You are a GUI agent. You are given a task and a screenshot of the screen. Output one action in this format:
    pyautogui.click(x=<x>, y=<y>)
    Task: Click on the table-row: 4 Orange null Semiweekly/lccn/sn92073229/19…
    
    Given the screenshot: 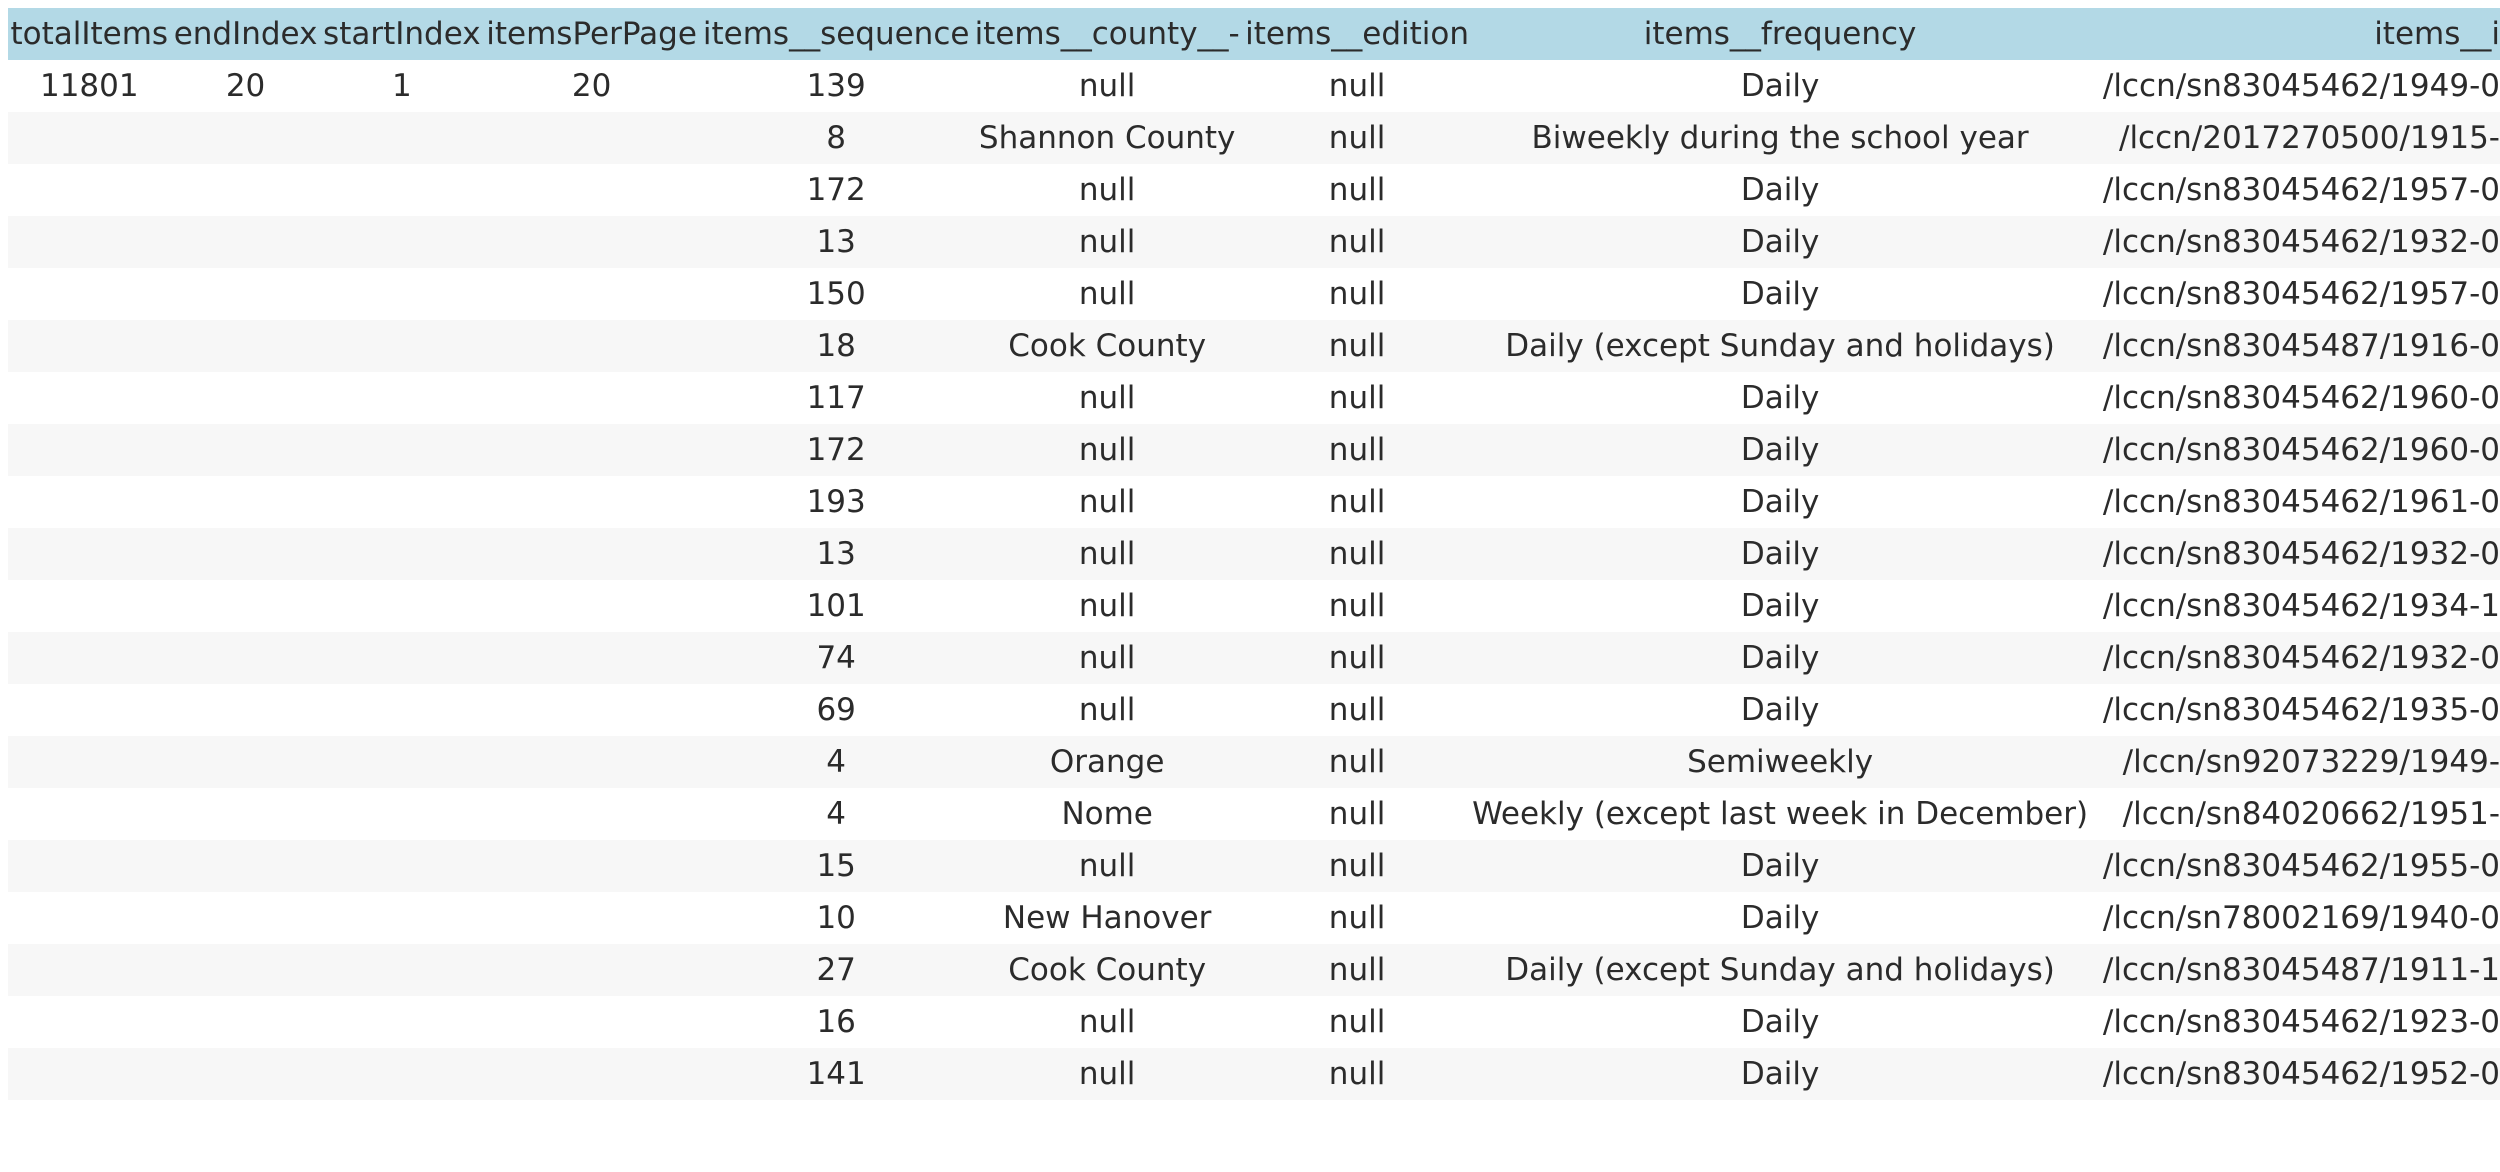 What is the action you would take?
    pyautogui.click(x=1254, y=762)
    